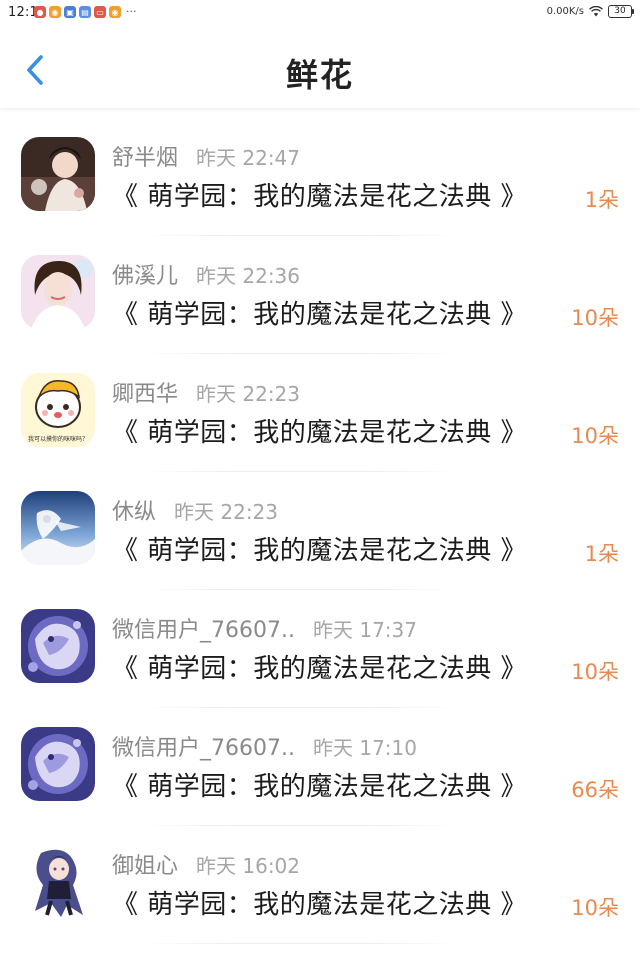 This screenshot has width=640, height=974. I want to click on sender-name: 卿西华, so click(145, 394).